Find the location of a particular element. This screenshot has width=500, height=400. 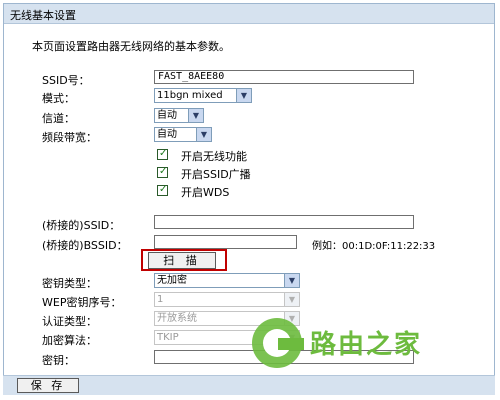

wep-index-value: 1 is located at coordinates (160, 299).